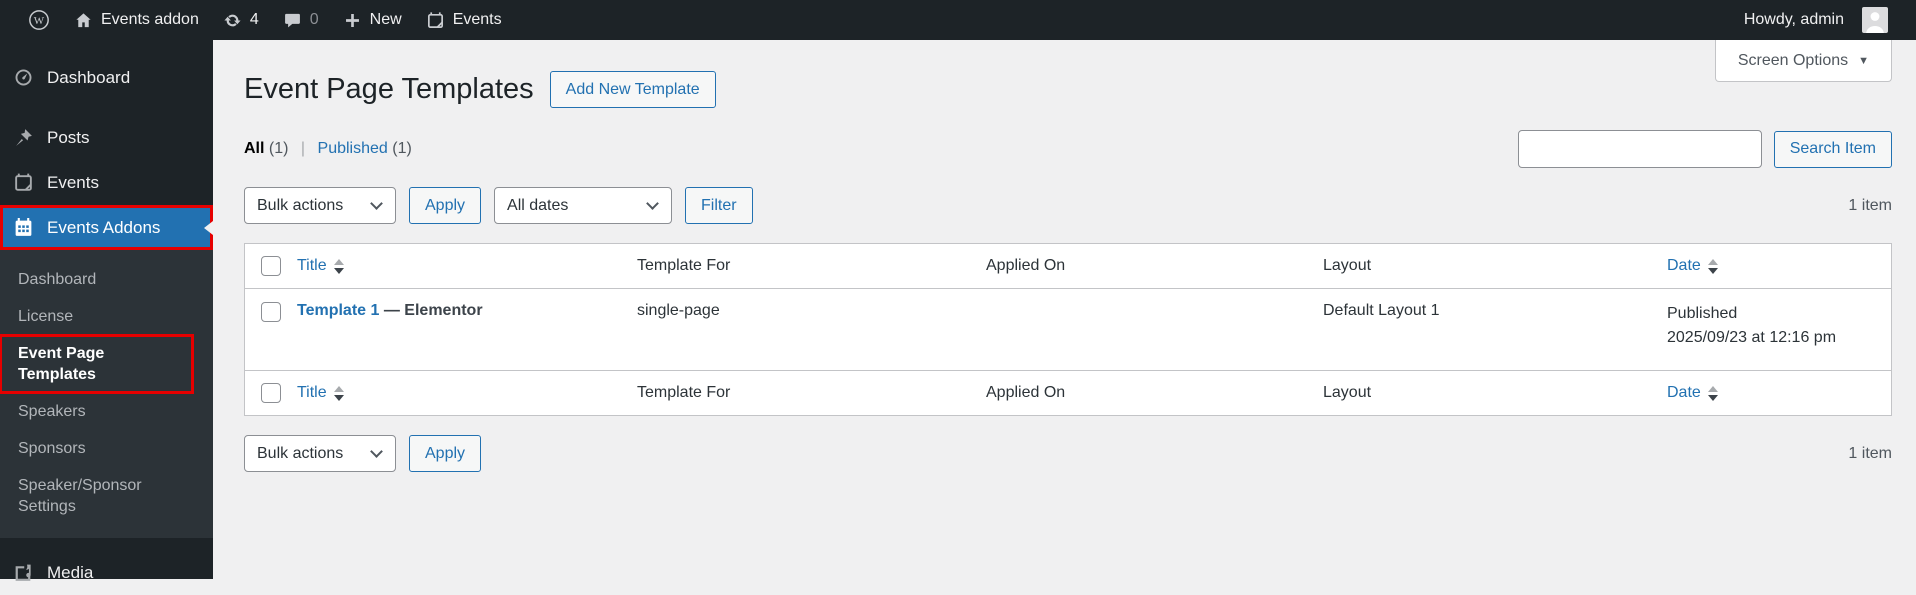 The height and width of the screenshot is (595, 1916). What do you see at coordinates (1381, 310) in the screenshot?
I see `row-layout: Default Layout 1` at bounding box center [1381, 310].